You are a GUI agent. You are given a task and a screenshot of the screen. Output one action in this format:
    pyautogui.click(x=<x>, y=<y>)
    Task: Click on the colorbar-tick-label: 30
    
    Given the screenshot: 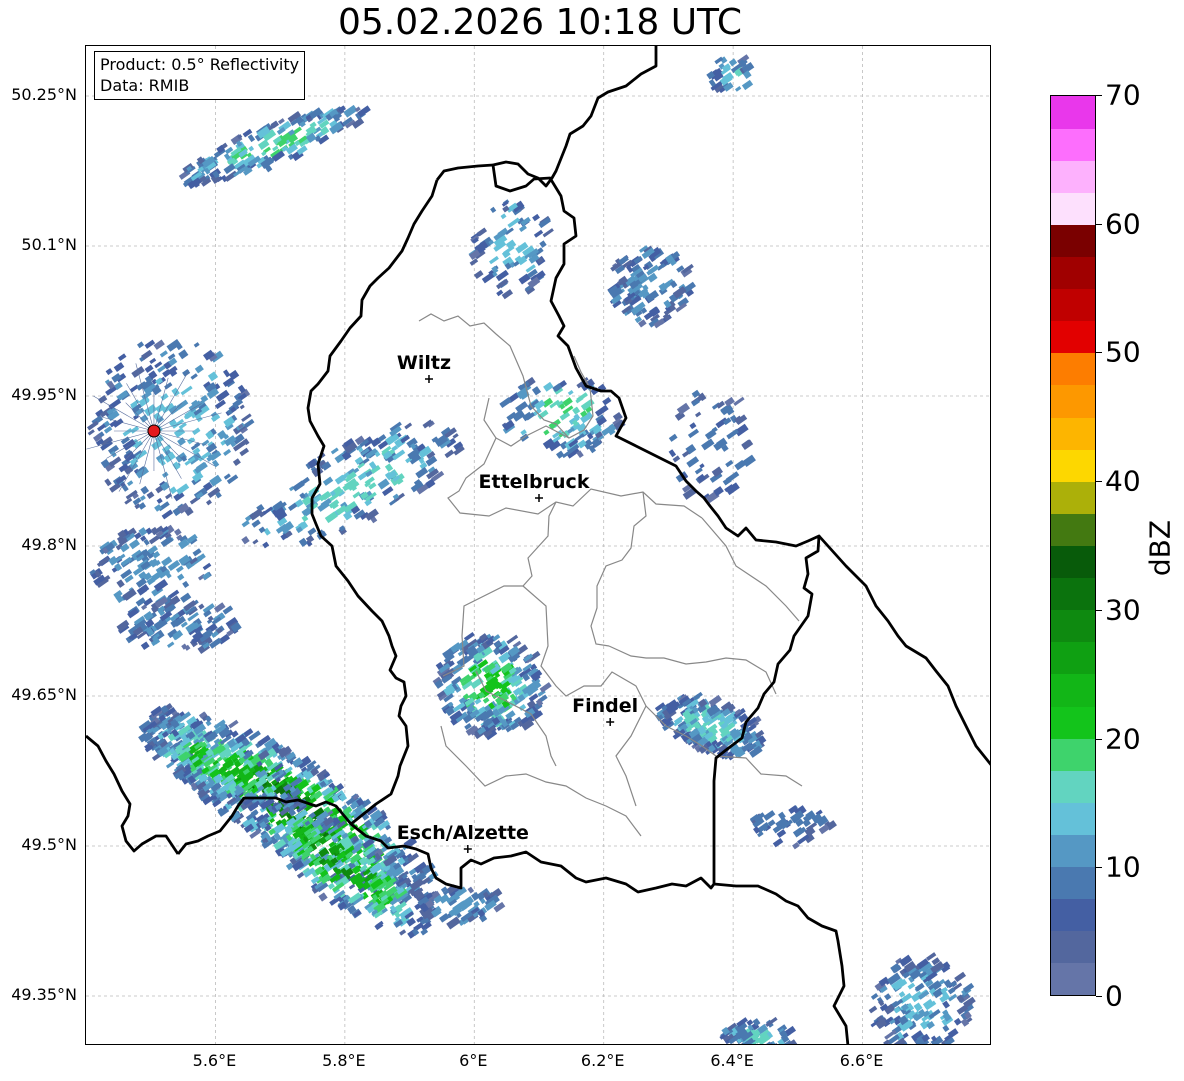 What is the action you would take?
    pyautogui.click(x=1123, y=610)
    